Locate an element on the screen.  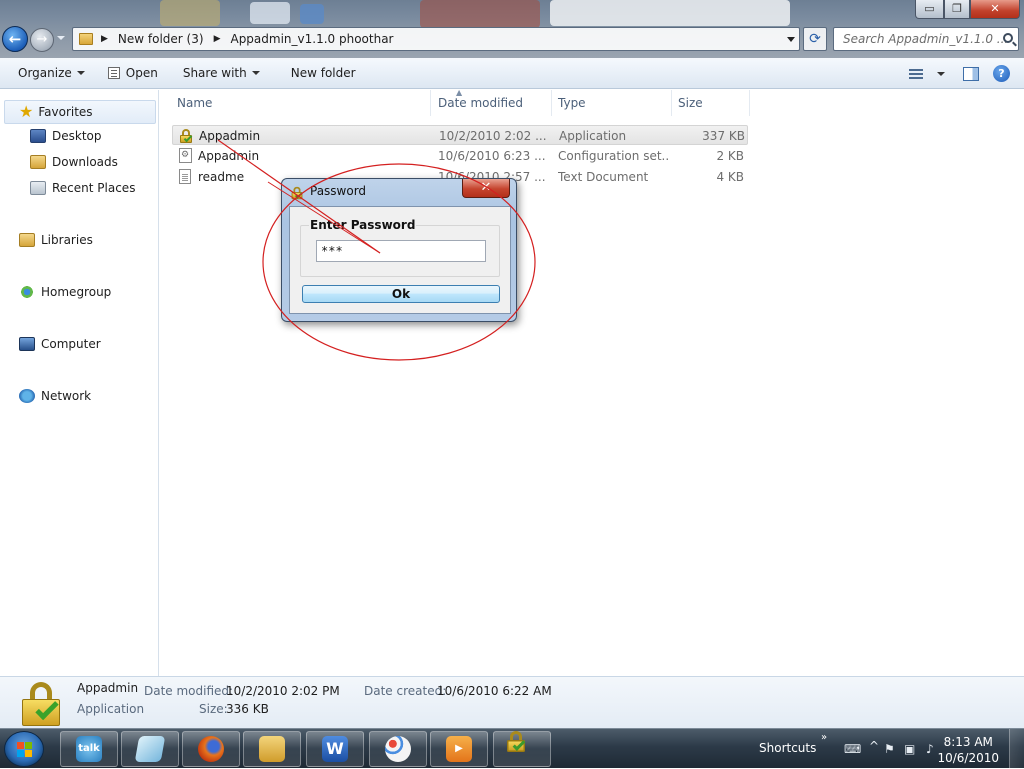
taskbar-word-button: W is located at coordinates (335, 749).